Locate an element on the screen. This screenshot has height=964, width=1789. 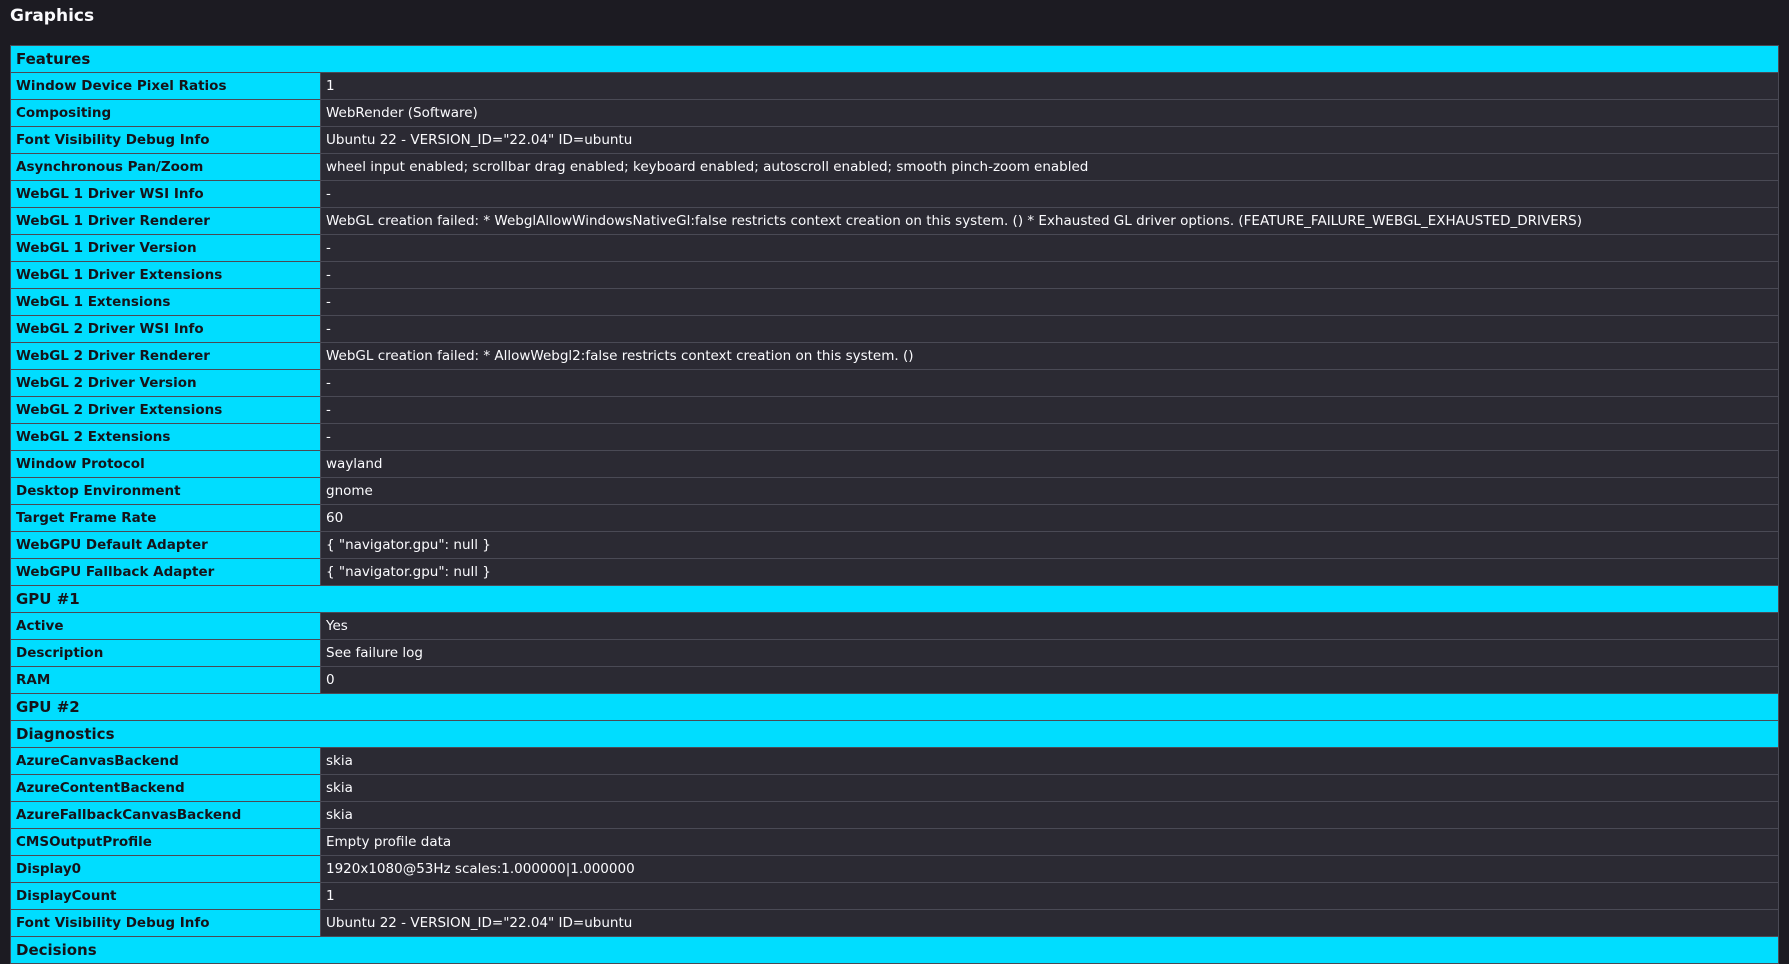
row-key: WebGL 2 Driver WSI Info is located at coordinates (165, 329).